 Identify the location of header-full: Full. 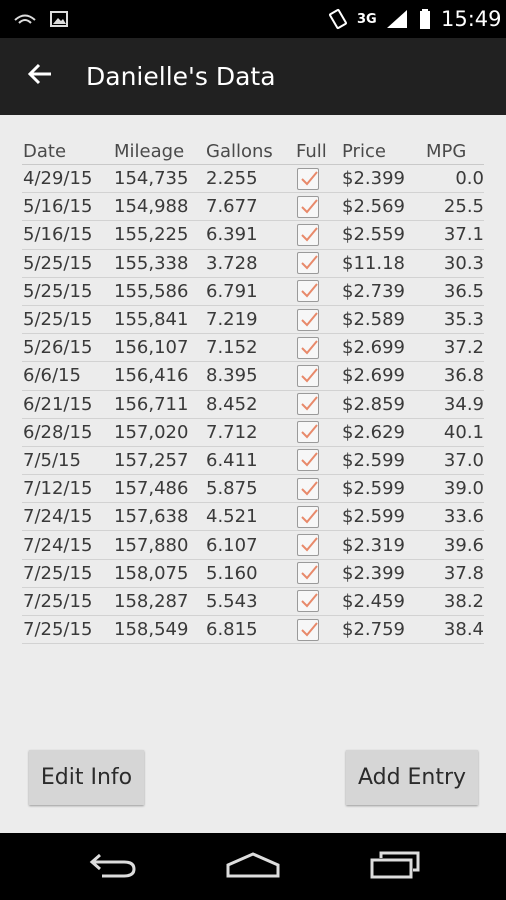
(311, 151).